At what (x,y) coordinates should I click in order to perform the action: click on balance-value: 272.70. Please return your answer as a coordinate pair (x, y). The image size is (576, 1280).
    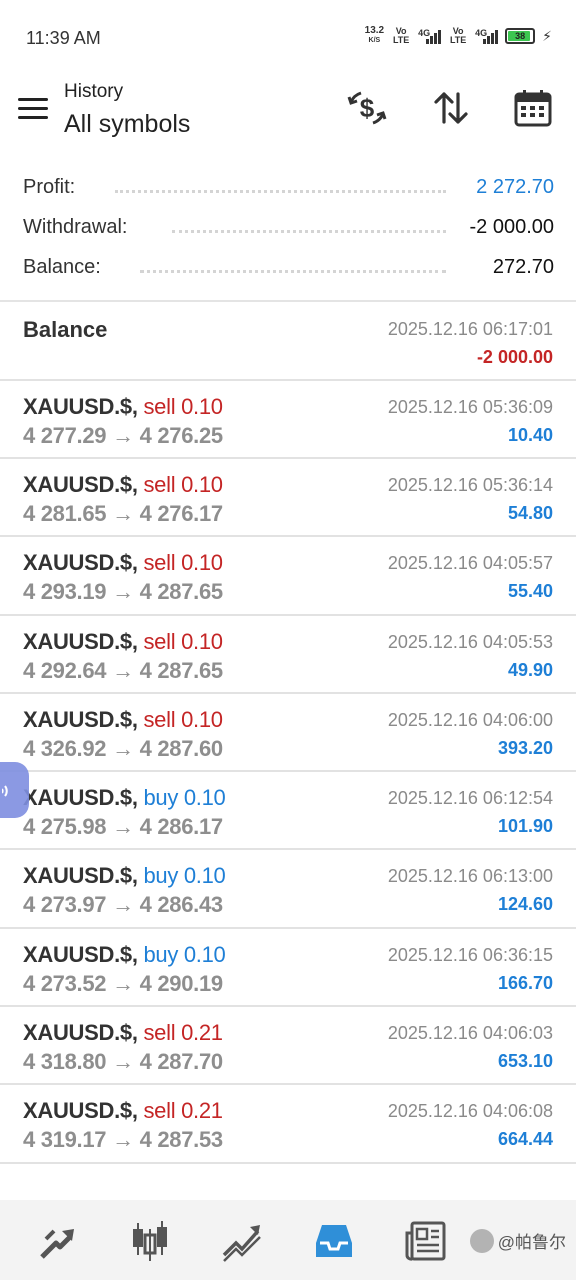
    Looking at the image, I should click on (519, 267).